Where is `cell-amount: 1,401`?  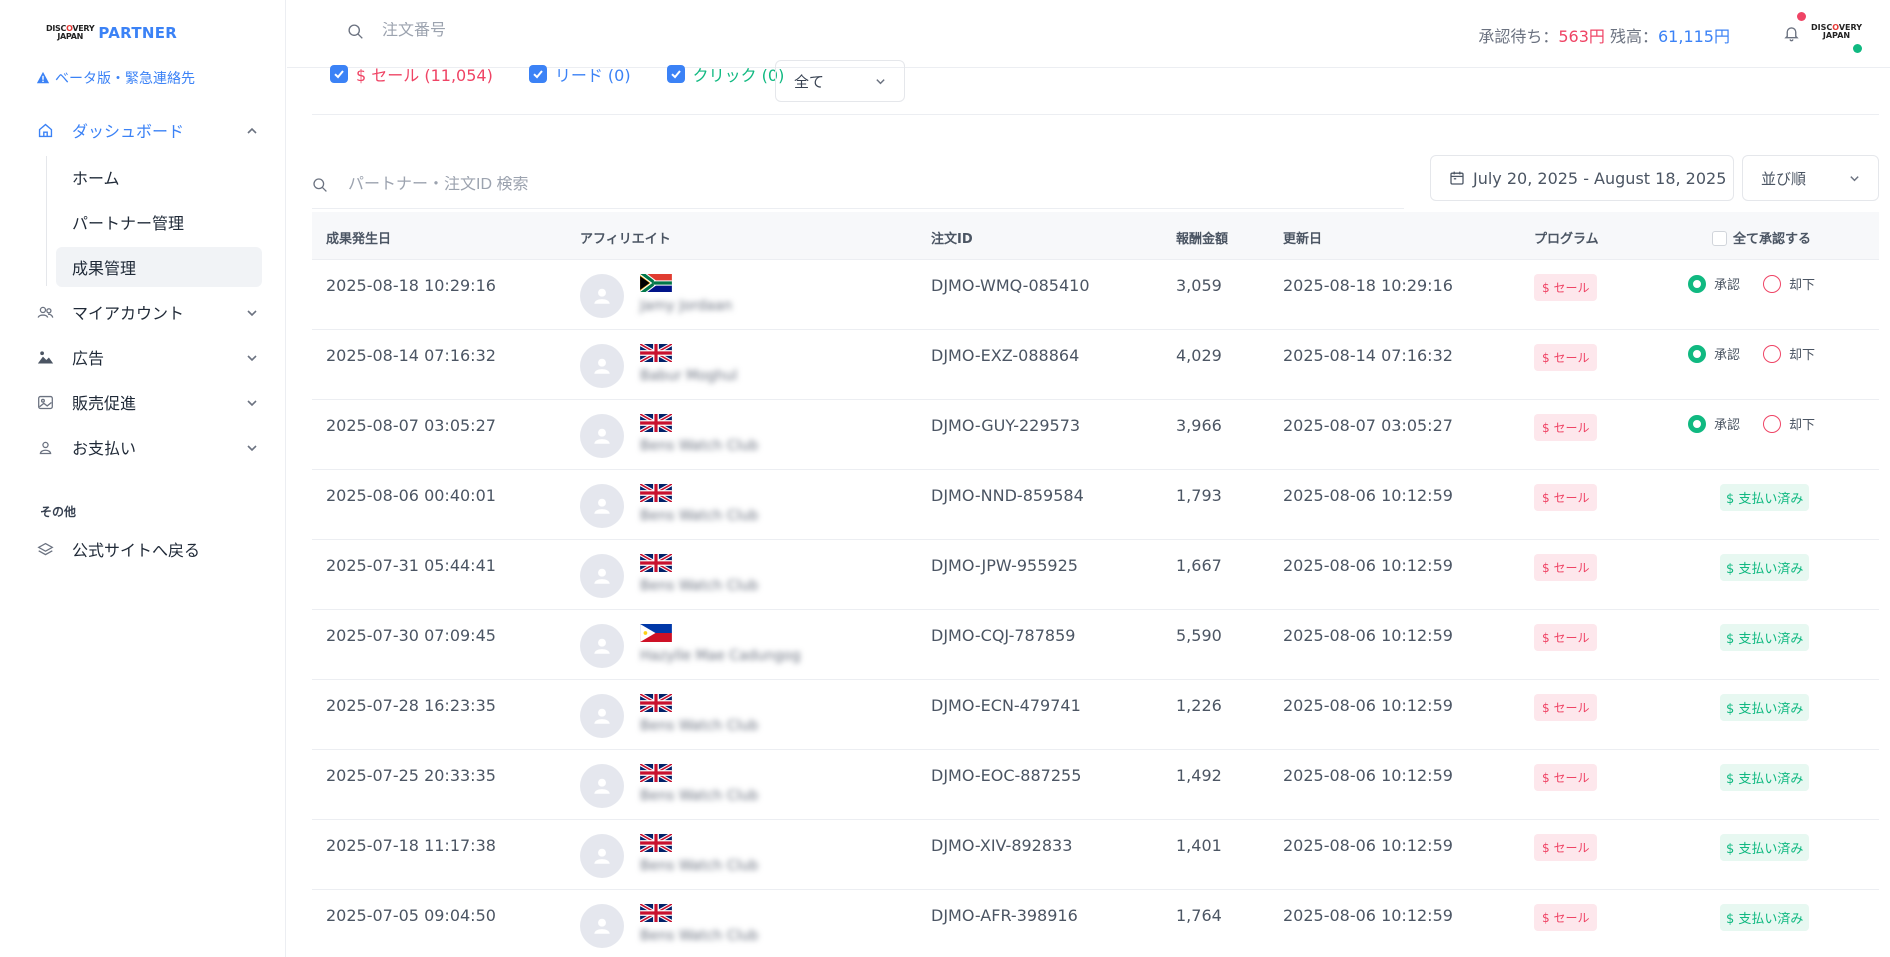
cell-amount: 1,401 is located at coordinates (1199, 845).